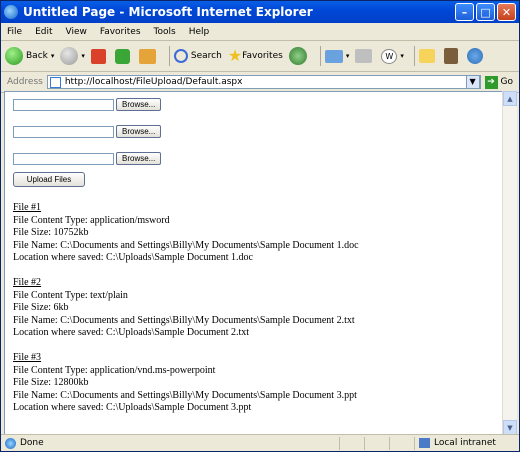  I want to click on star-icon: ★, so click(235, 55).